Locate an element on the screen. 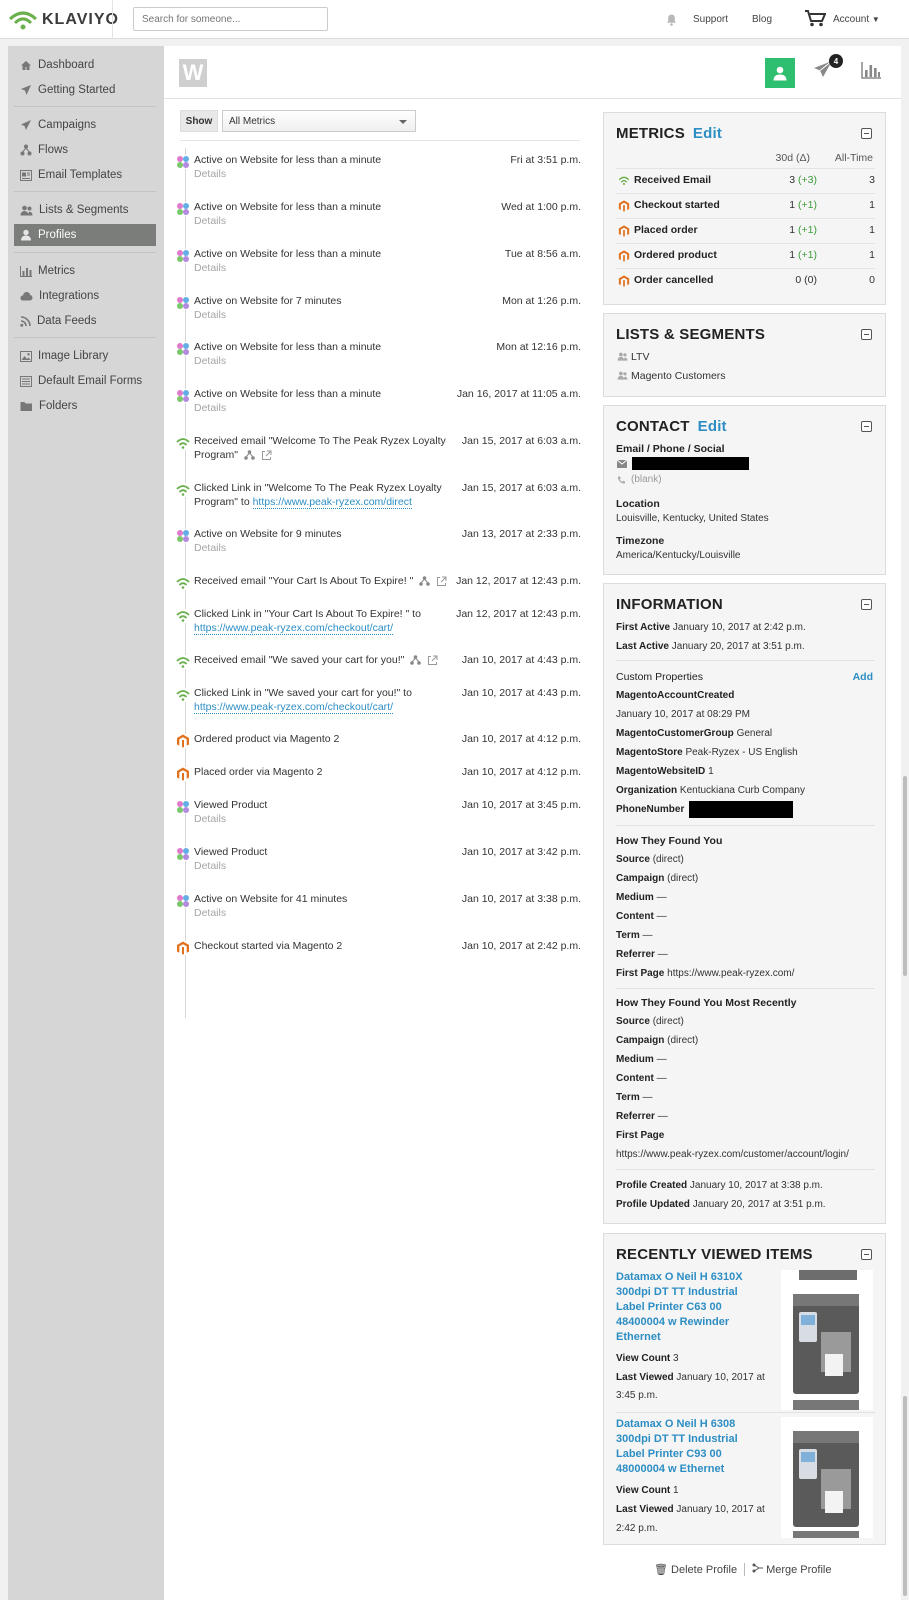 The height and width of the screenshot is (1600, 909). sidebar-item-email-templates: Email Templates is located at coordinates (85, 175).